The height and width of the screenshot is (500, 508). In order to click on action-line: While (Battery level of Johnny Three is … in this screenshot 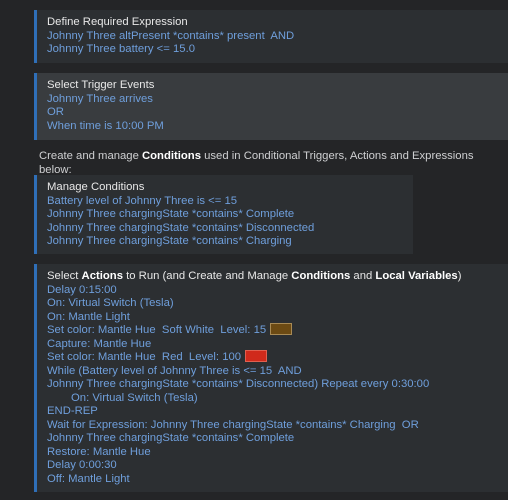, I will do `click(277, 372)`.